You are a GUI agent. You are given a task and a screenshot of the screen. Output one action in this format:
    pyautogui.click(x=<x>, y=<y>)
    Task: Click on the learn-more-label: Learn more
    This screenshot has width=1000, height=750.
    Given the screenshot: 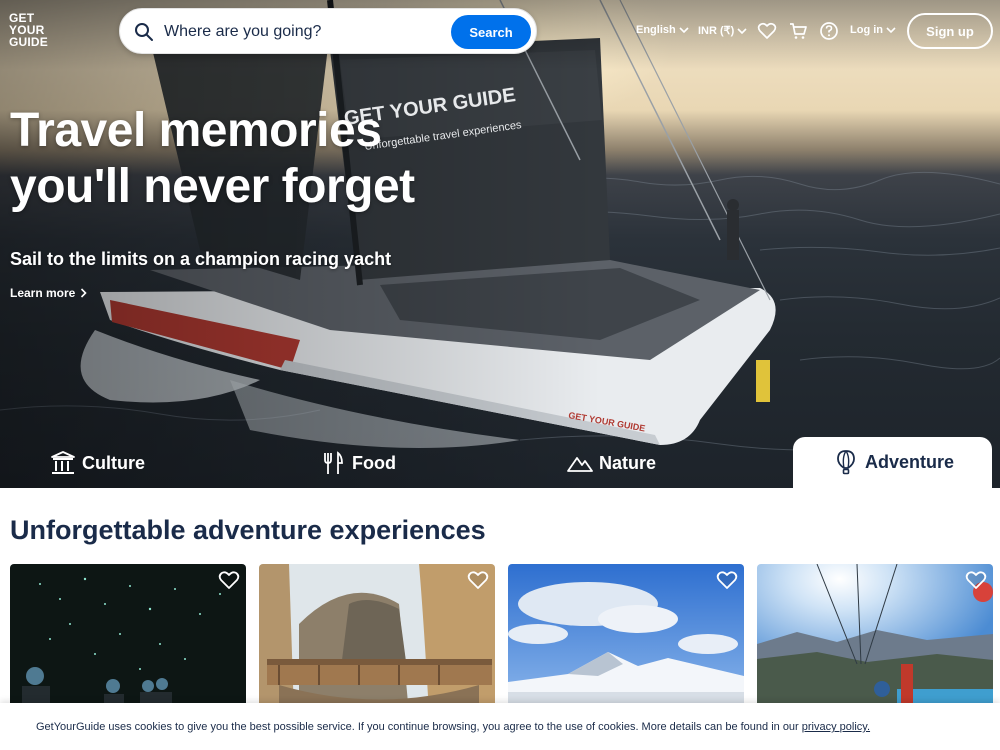 What is the action you would take?
    pyautogui.click(x=43, y=293)
    